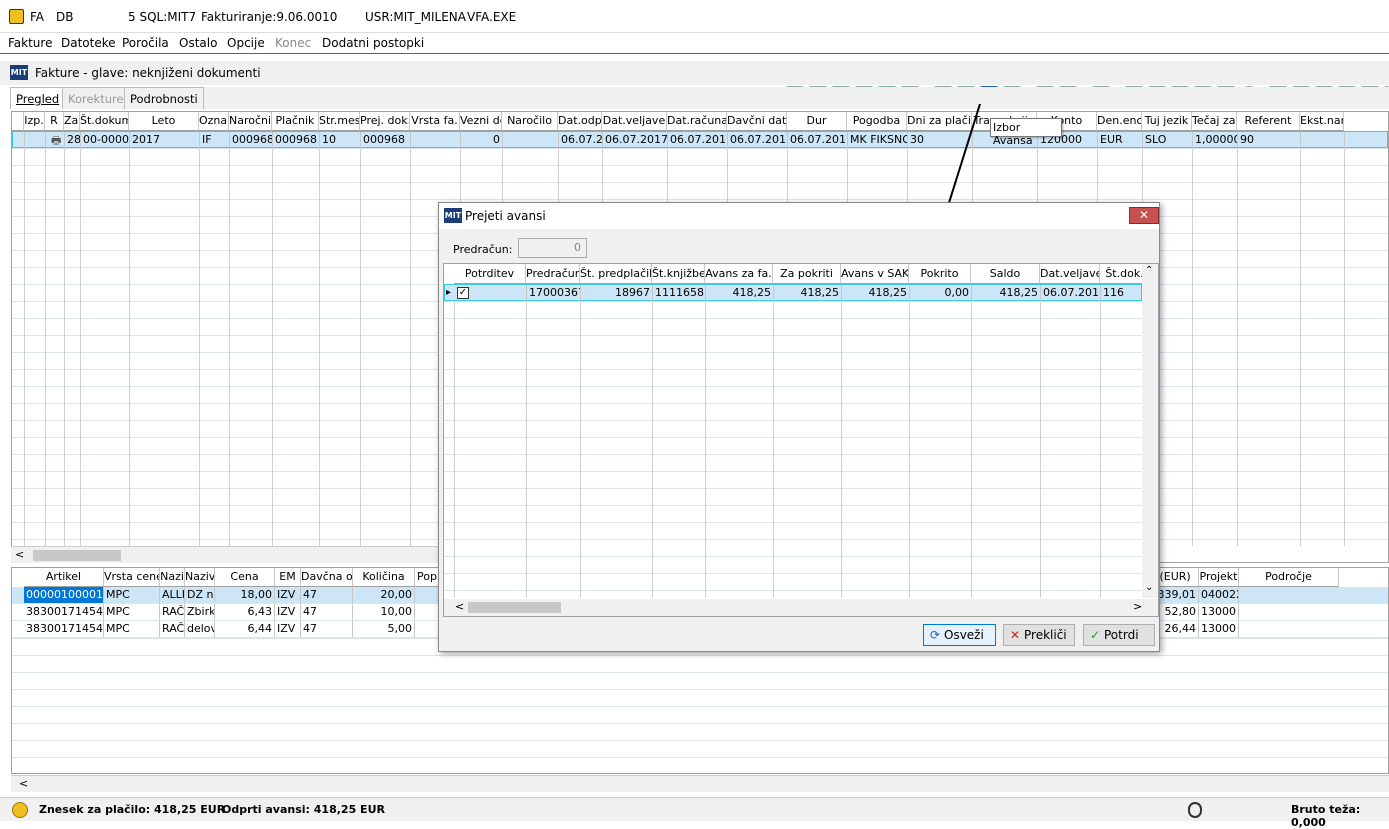  I want to click on menu-opcije: Opcije, so click(246, 43).